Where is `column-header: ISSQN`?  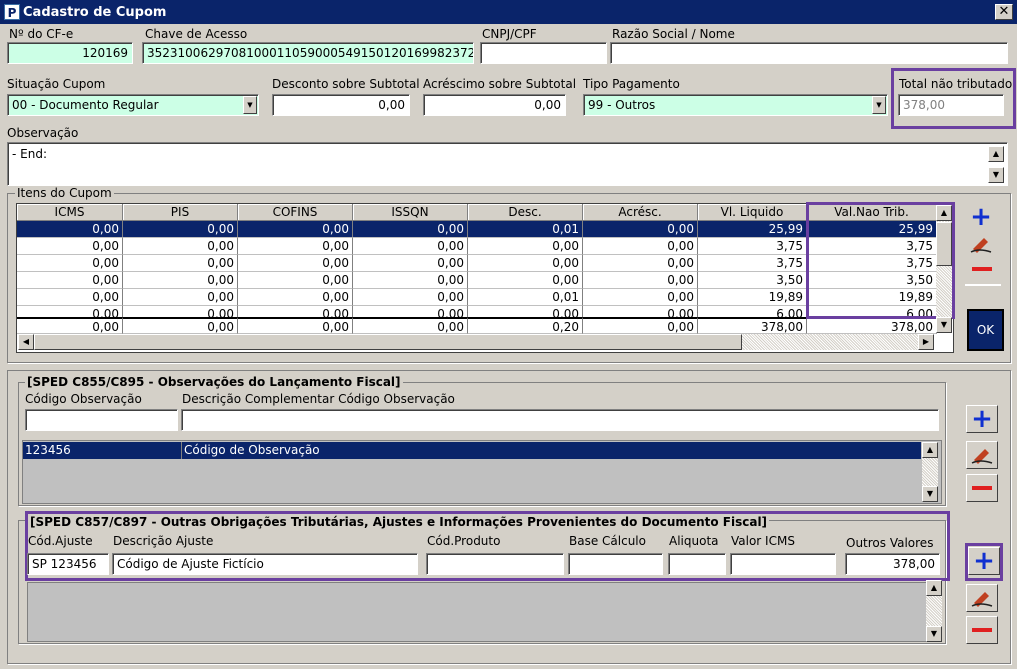 column-header: ISSQN is located at coordinates (410, 212).